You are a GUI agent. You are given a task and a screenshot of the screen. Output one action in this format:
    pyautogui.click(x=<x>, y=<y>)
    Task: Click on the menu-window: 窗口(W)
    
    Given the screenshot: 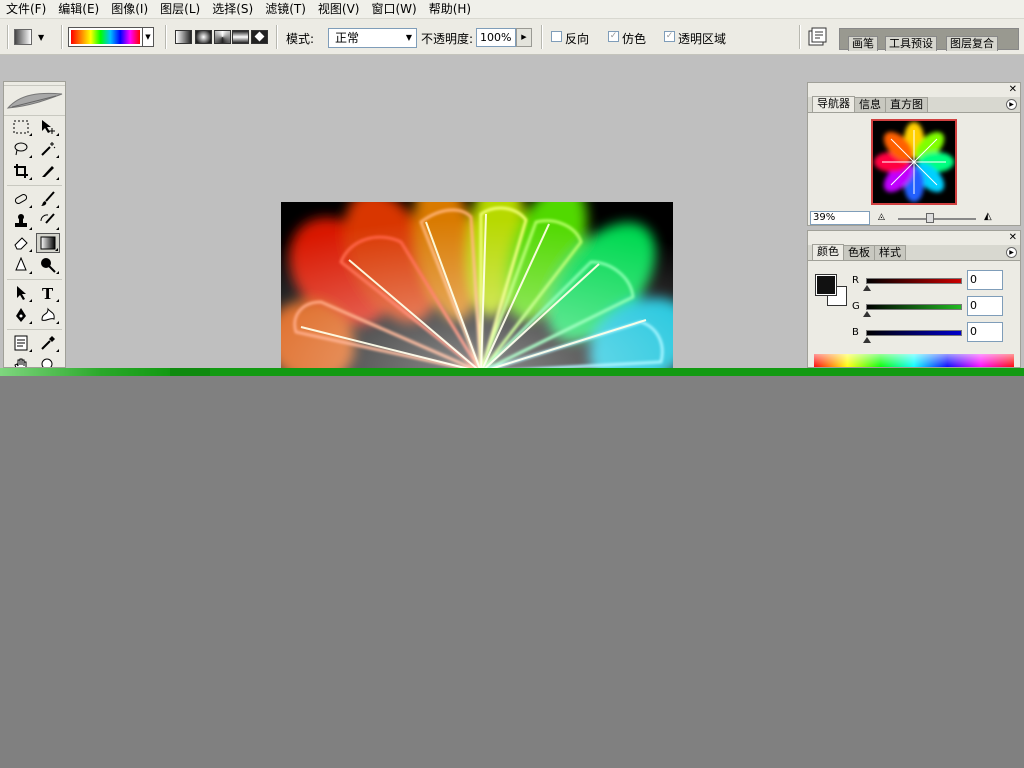 What is the action you would take?
    pyautogui.click(x=393, y=9)
    